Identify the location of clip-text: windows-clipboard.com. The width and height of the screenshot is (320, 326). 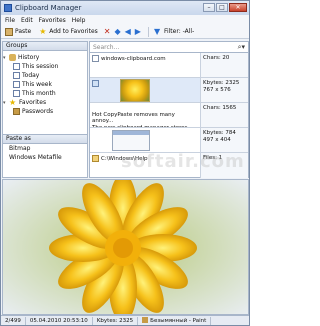
(133, 59).